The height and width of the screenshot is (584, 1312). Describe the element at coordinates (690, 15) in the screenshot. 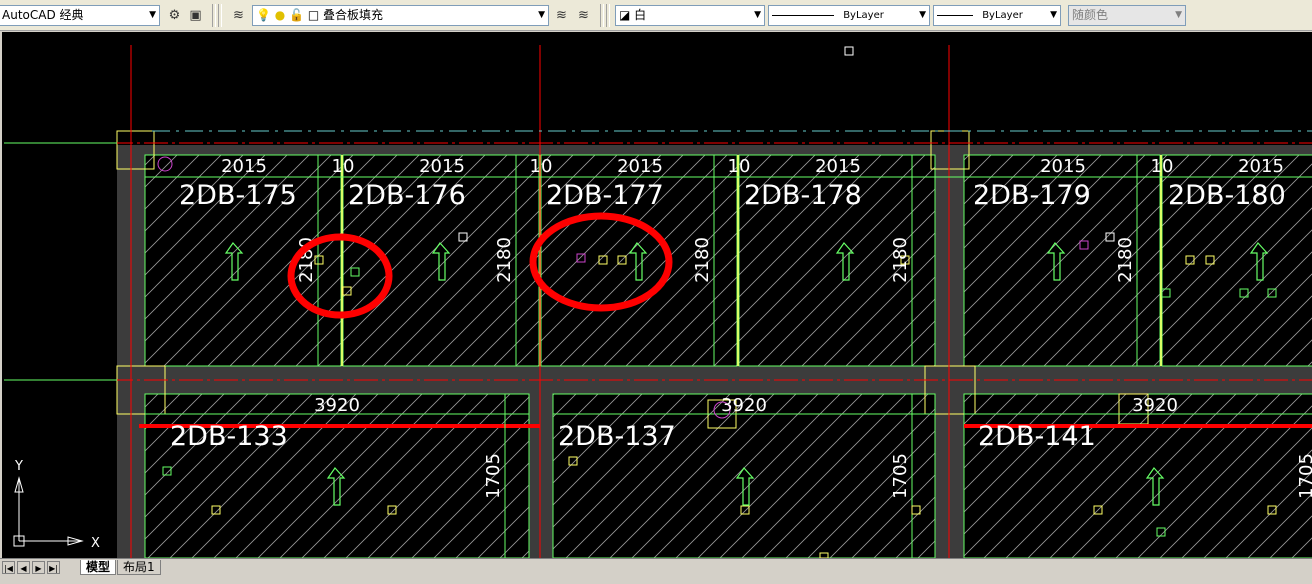

I see `color-select: ◪ 白 ▼` at that location.